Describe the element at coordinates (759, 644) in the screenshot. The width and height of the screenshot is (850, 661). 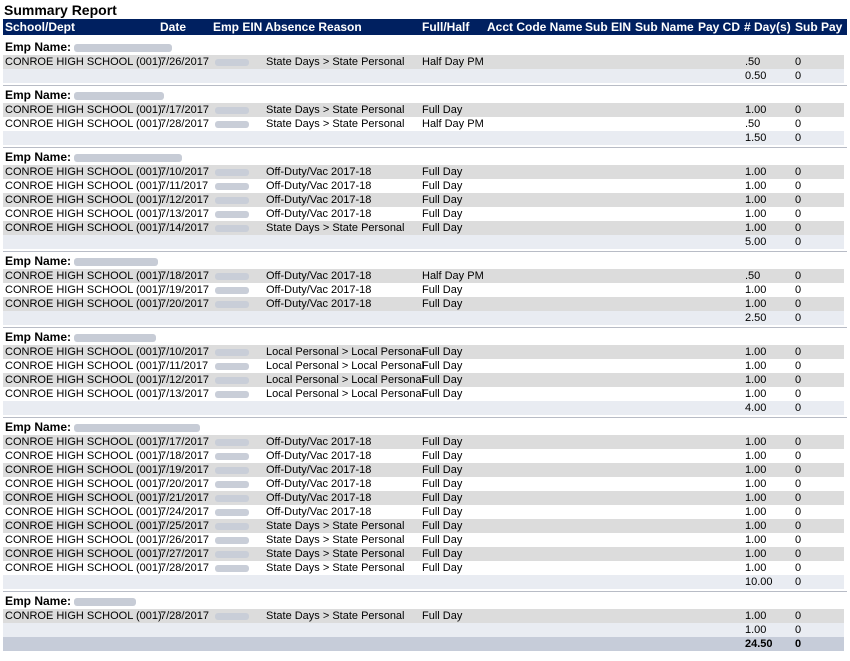
I see `grand-total-days: 24.50` at that location.